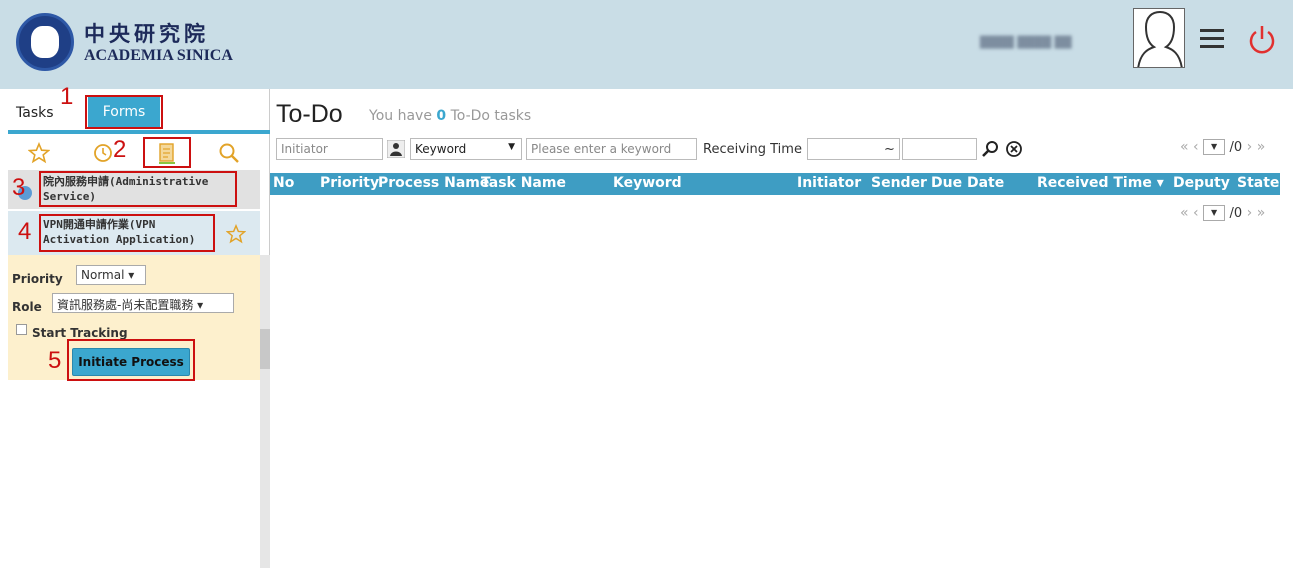 The height and width of the screenshot is (568, 1293). Describe the element at coordinates (396, 149) in the screenshot. I see `user-picker-icon` at that location.